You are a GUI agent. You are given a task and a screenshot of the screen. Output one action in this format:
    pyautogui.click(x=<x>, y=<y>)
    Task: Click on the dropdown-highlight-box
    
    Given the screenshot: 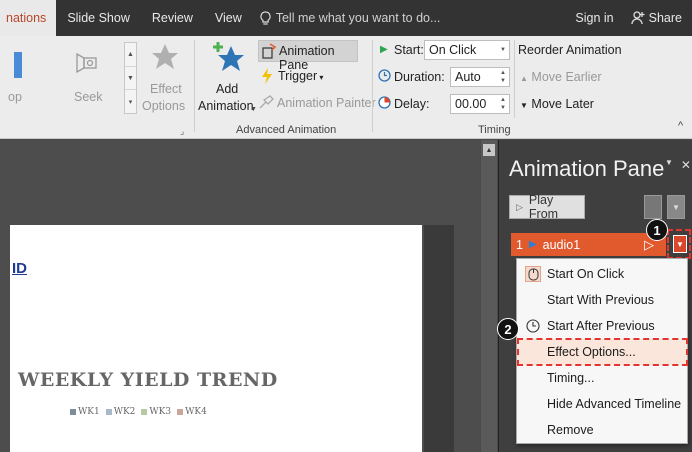 What is the action you would take?
    pyautogui.click(x=679, y=244)
    